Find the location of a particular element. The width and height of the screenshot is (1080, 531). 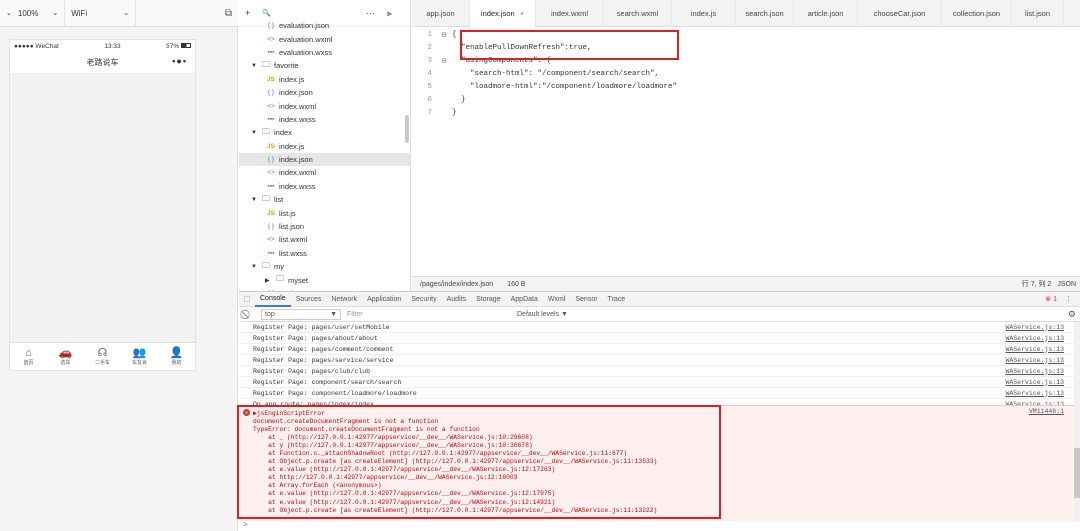

highlight-box is located at coordinates (569, 45).